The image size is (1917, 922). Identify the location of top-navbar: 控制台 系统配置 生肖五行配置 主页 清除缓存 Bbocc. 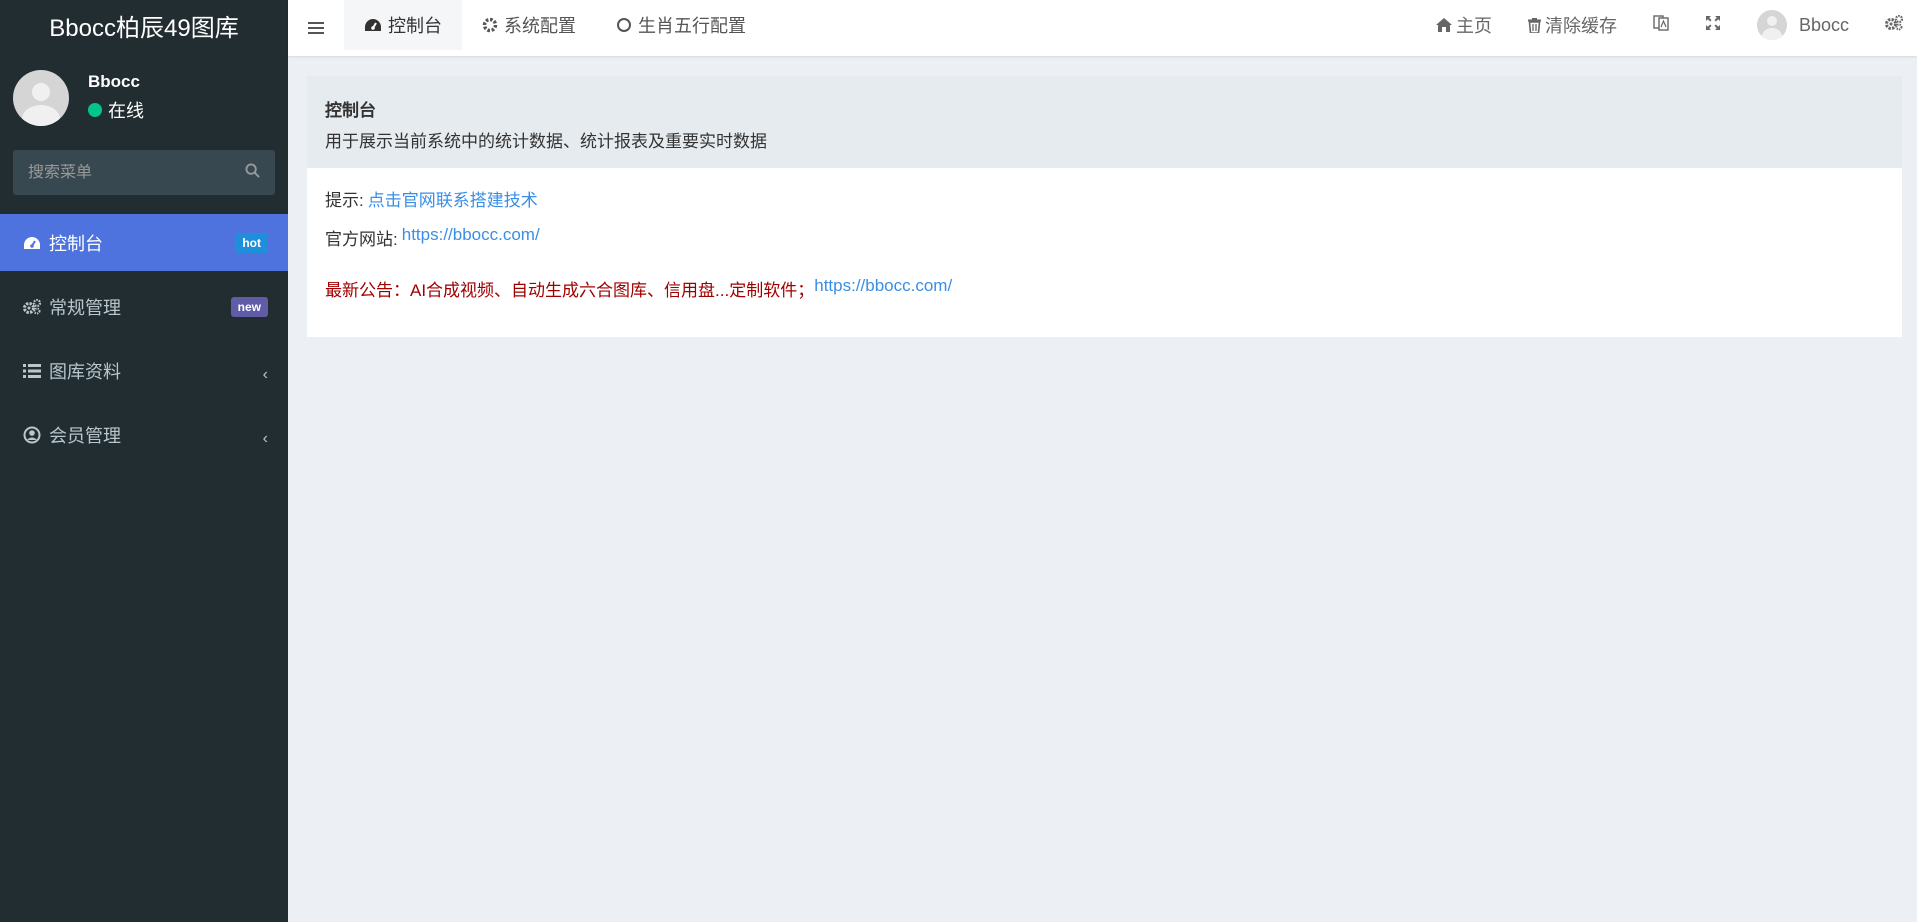
(1102, 28).